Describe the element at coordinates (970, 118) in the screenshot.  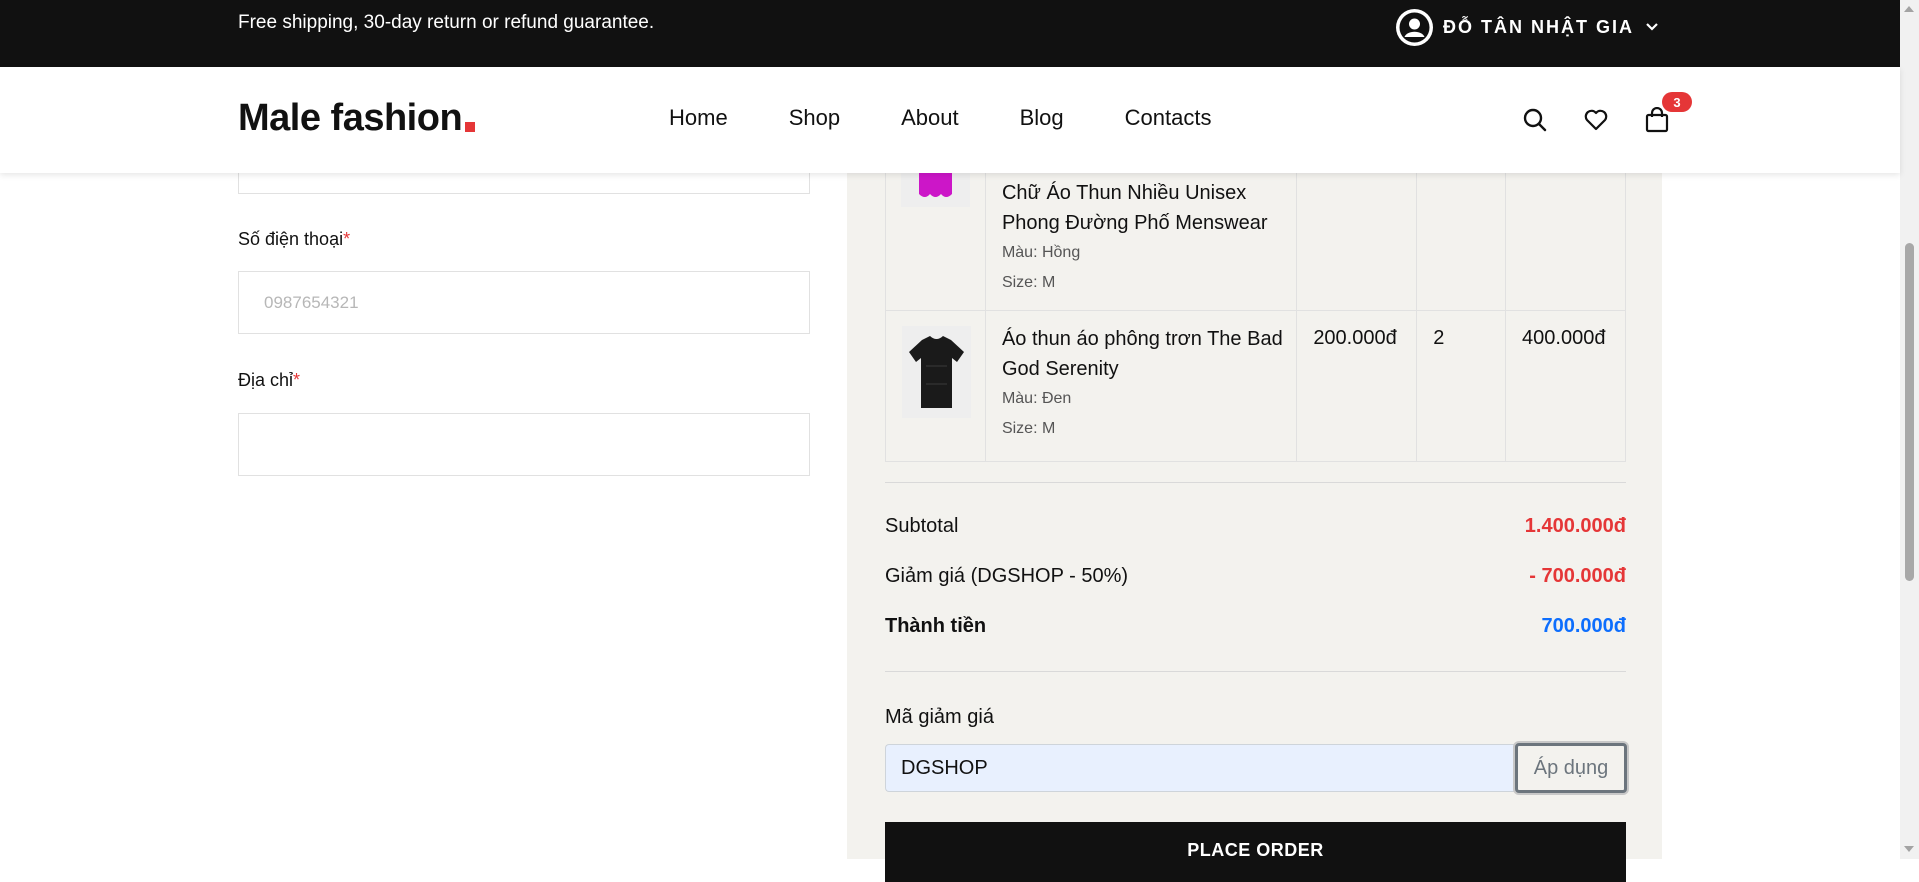
I see `main-nav: Home Shop About Blog Contacts` at that location.